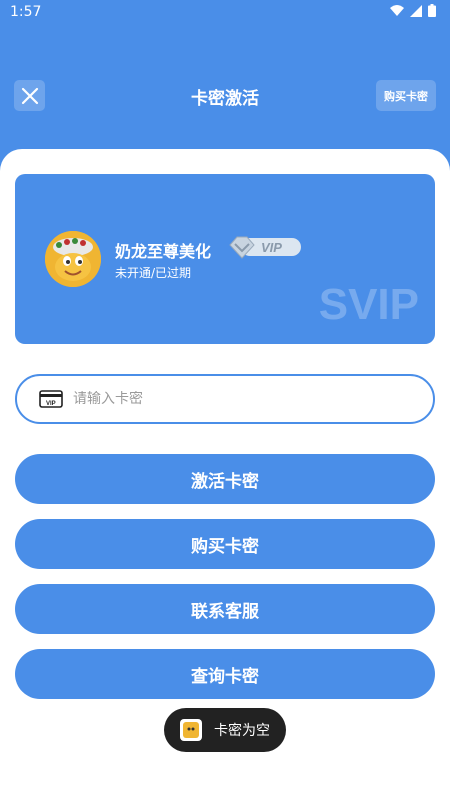 This screenshot has width=450, height=800. What do you see at coordinates (397, 10) in the screenshot?
I see `wifi-icon` at bounding box center [397, 10].